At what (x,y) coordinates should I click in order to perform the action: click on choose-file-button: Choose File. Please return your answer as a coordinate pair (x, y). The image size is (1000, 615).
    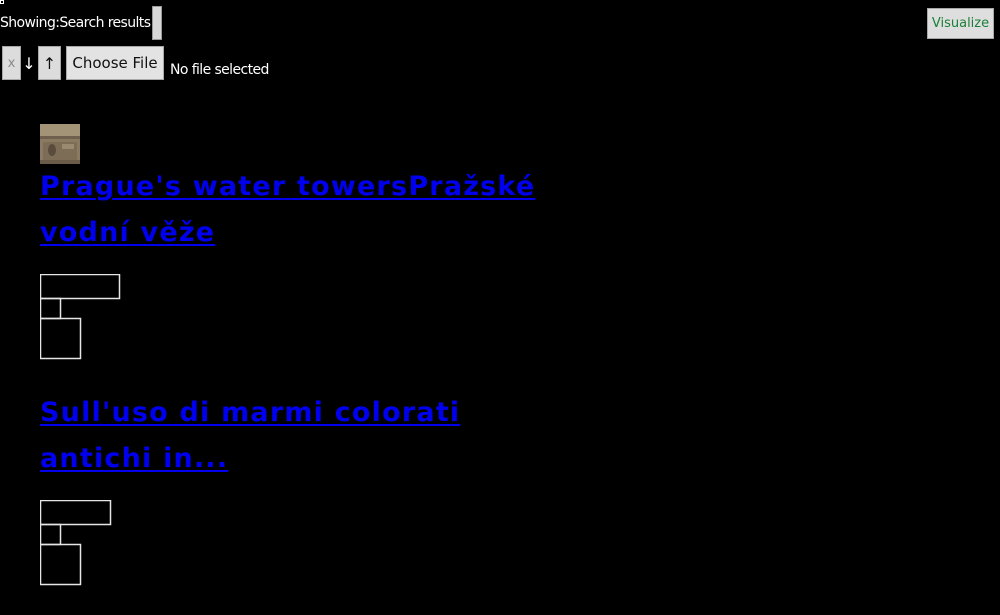
    Looking at the image, I should click on (115, 63).